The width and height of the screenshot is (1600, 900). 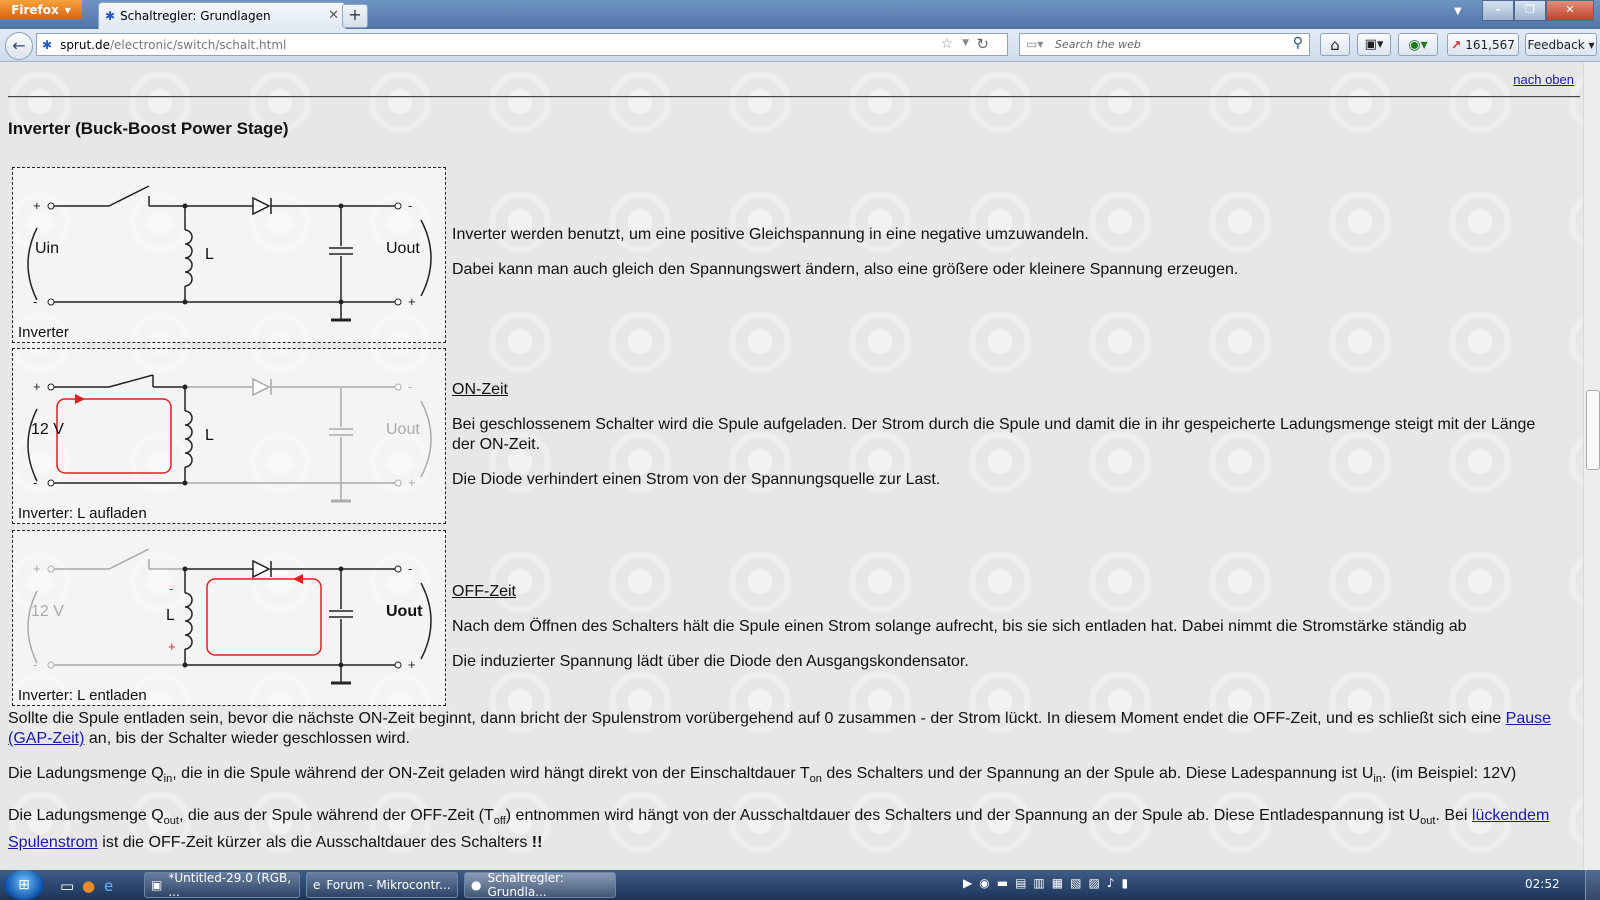 I want to click on show-desktop-quick-icon: ▭, so click(x=67, y=886).